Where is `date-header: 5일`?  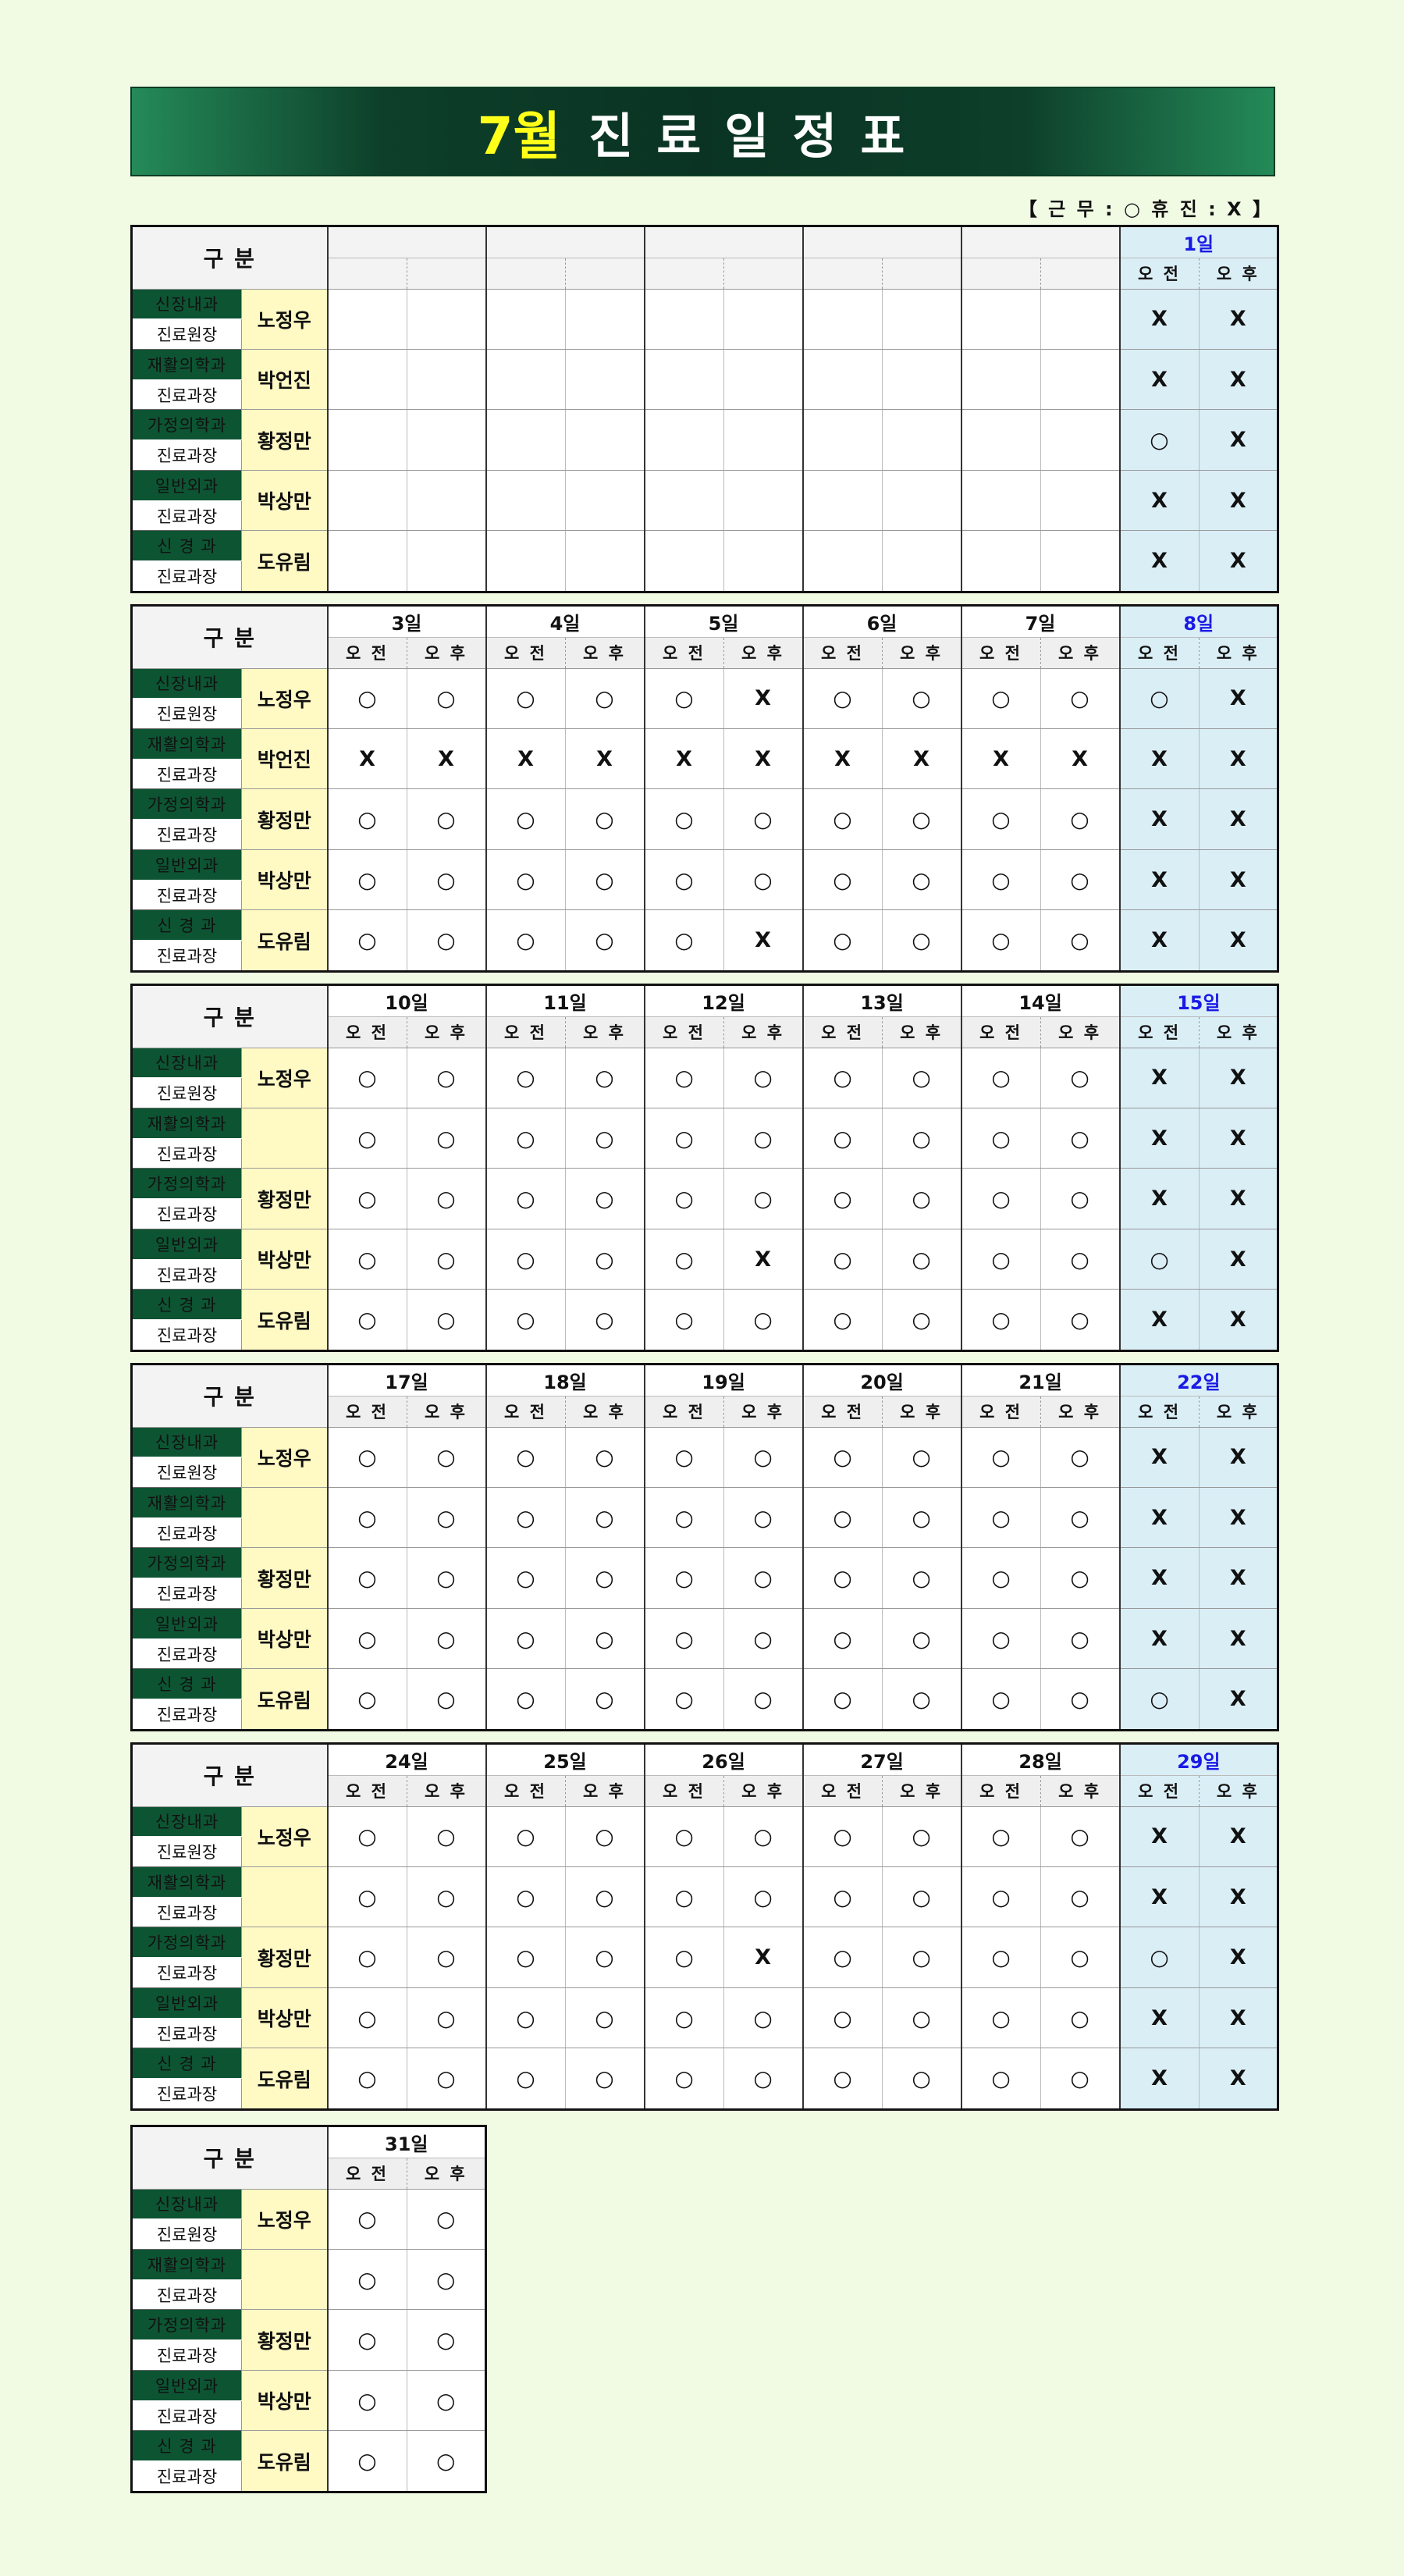 date-header: 5일 is located at coordinates (723, 621).